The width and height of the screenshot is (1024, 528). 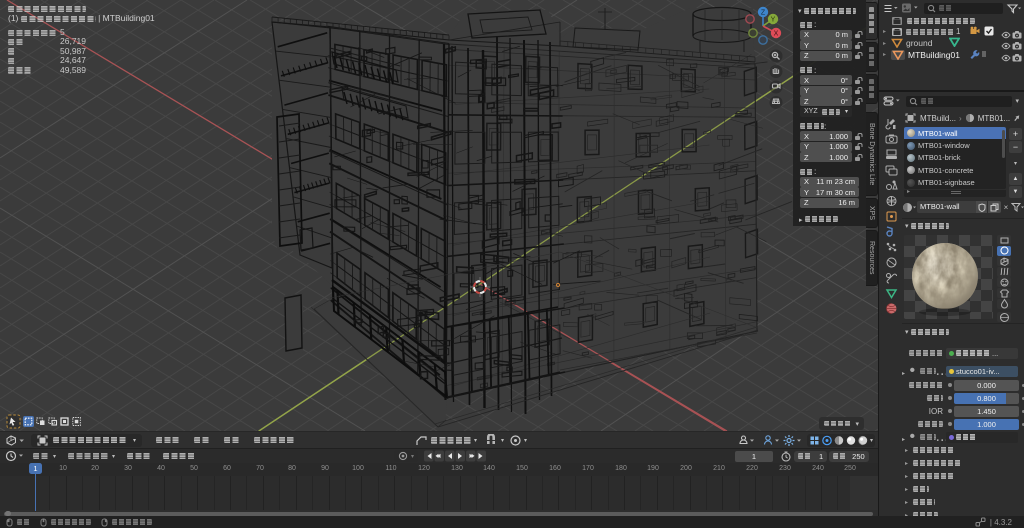 What do you see at coordinates (776, 34) in the screenshot?
I see `svg-text: X` at bounding box center [776, 34].